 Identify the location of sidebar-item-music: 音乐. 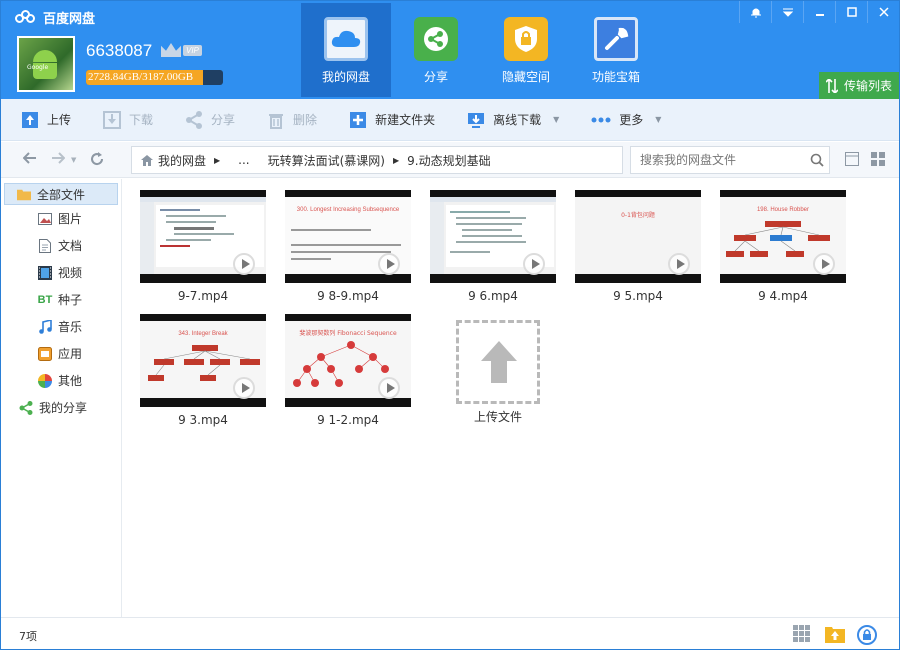
(61, 326).